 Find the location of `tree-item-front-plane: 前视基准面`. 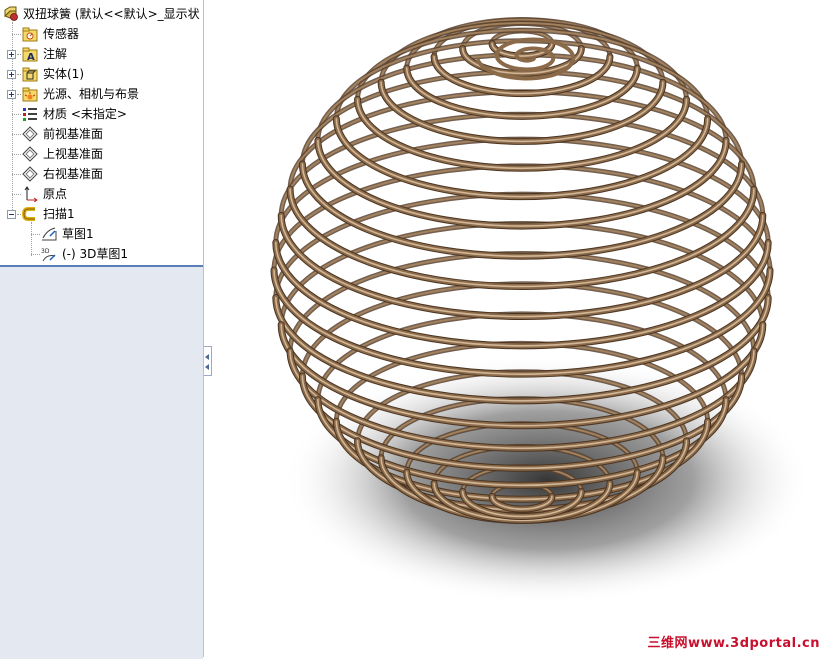

tree-item-front-plane: 前视基准面 is located at coordinates (101, 134).